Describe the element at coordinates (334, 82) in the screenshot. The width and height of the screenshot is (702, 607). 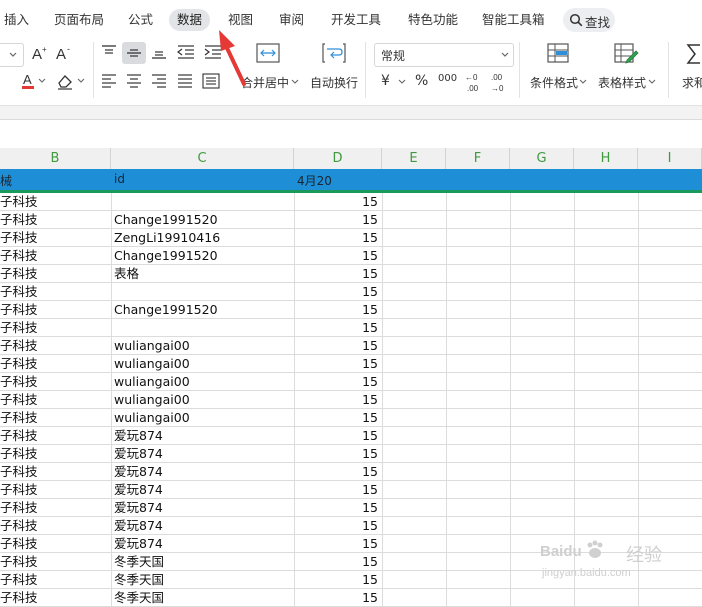
I see `wrap-text-label: 自动换行` at that location.